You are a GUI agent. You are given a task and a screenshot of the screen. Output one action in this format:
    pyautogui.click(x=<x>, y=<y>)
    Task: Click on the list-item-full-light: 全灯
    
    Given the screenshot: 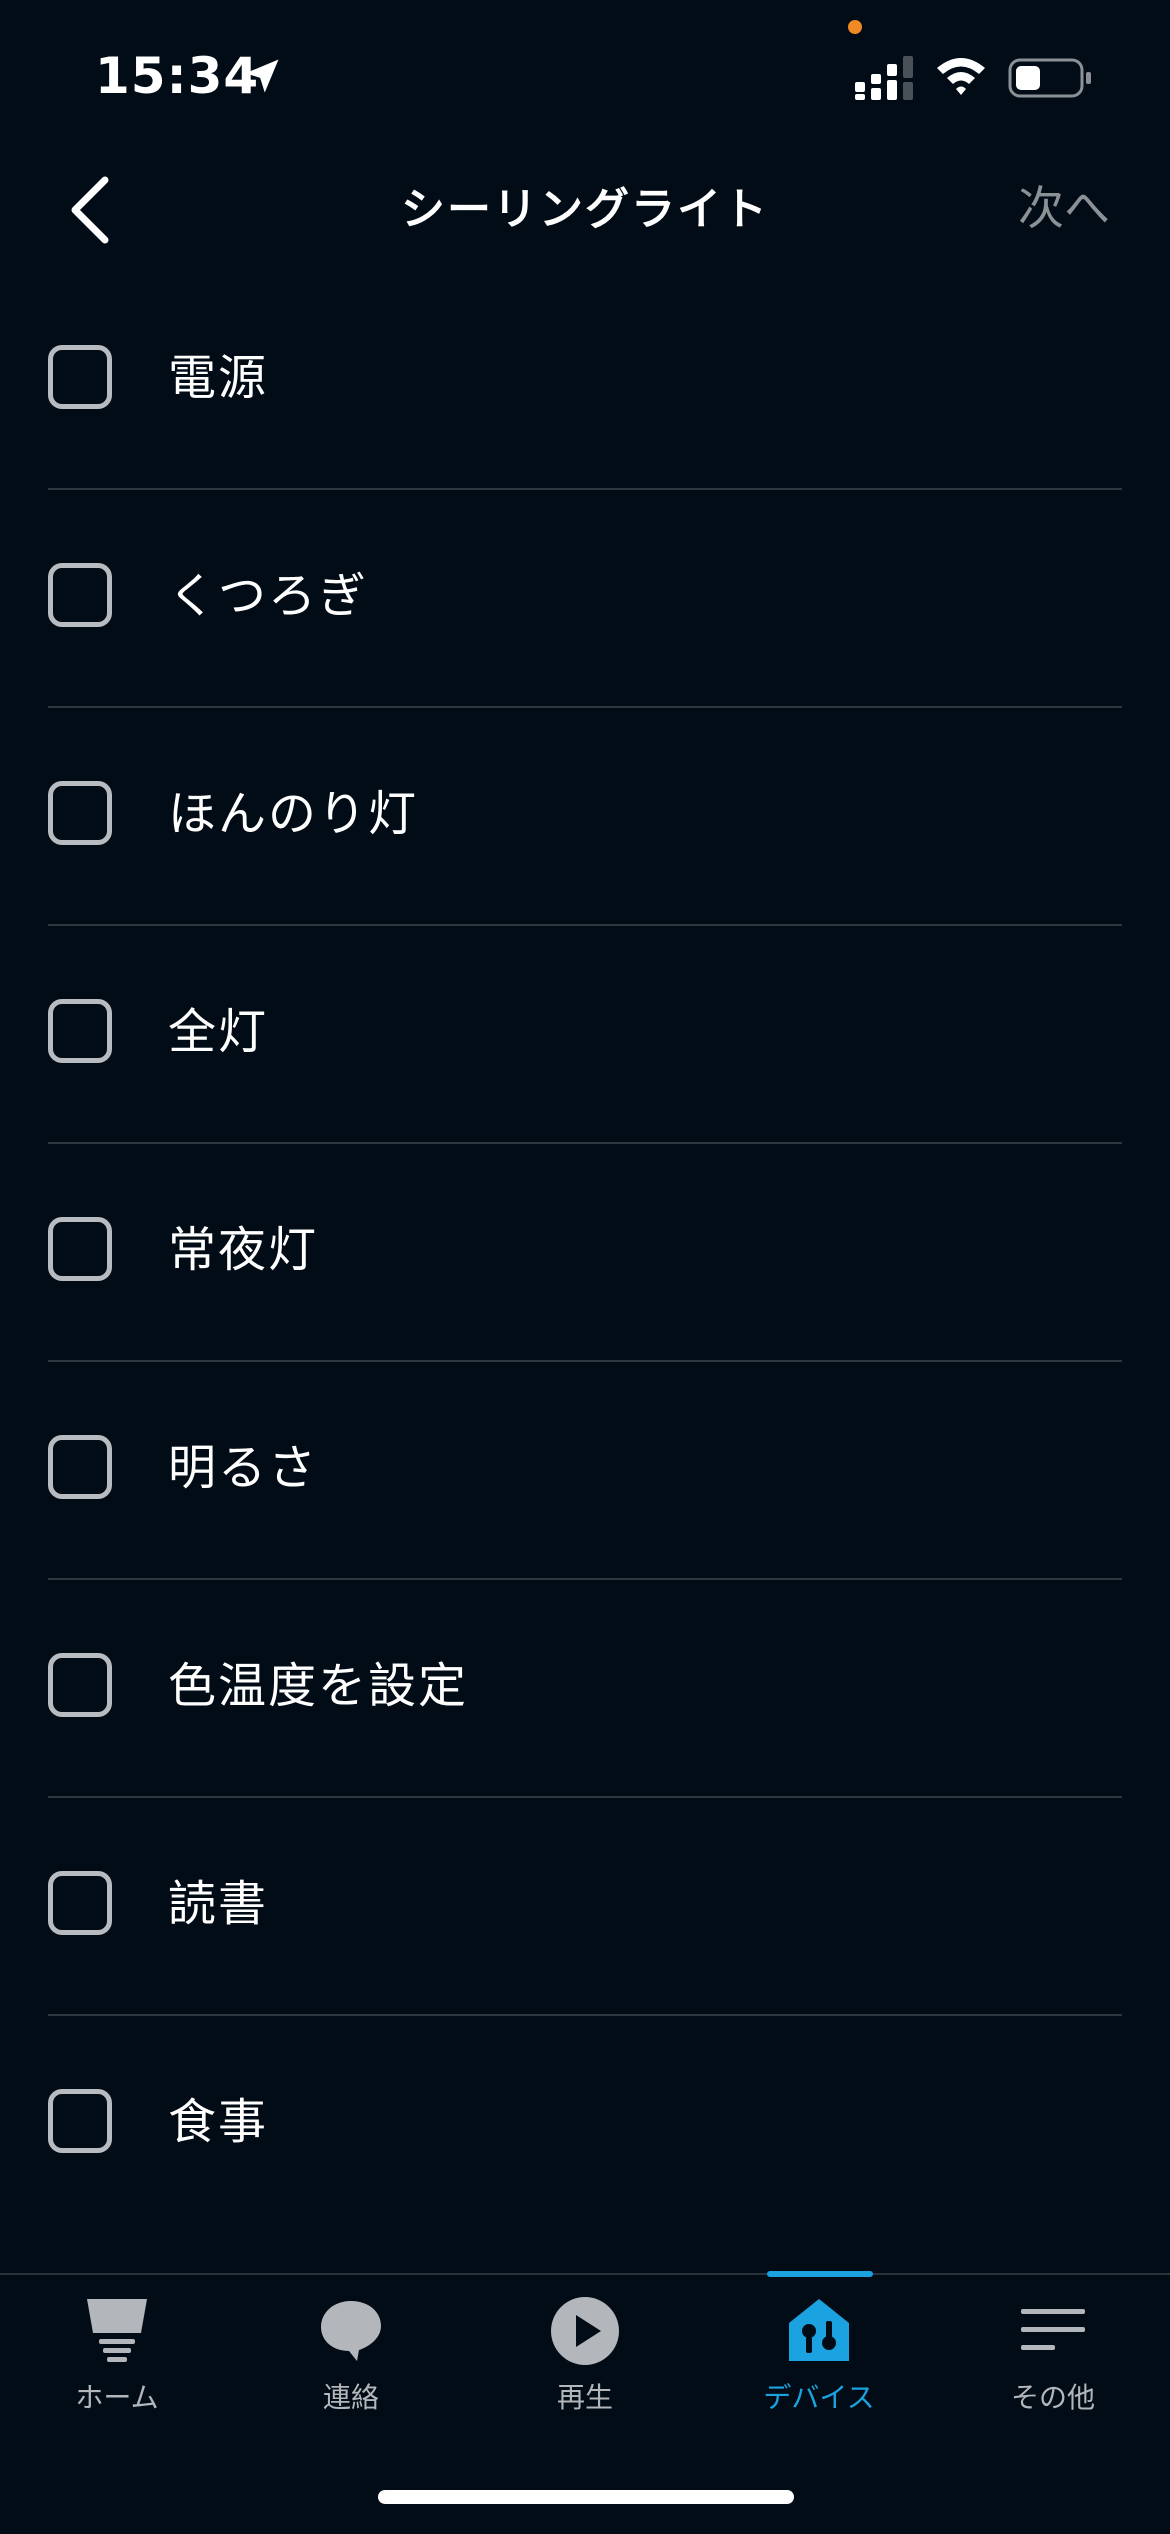 What is the action you would take?
    pyautogui.click(x=585, y=1035)
    